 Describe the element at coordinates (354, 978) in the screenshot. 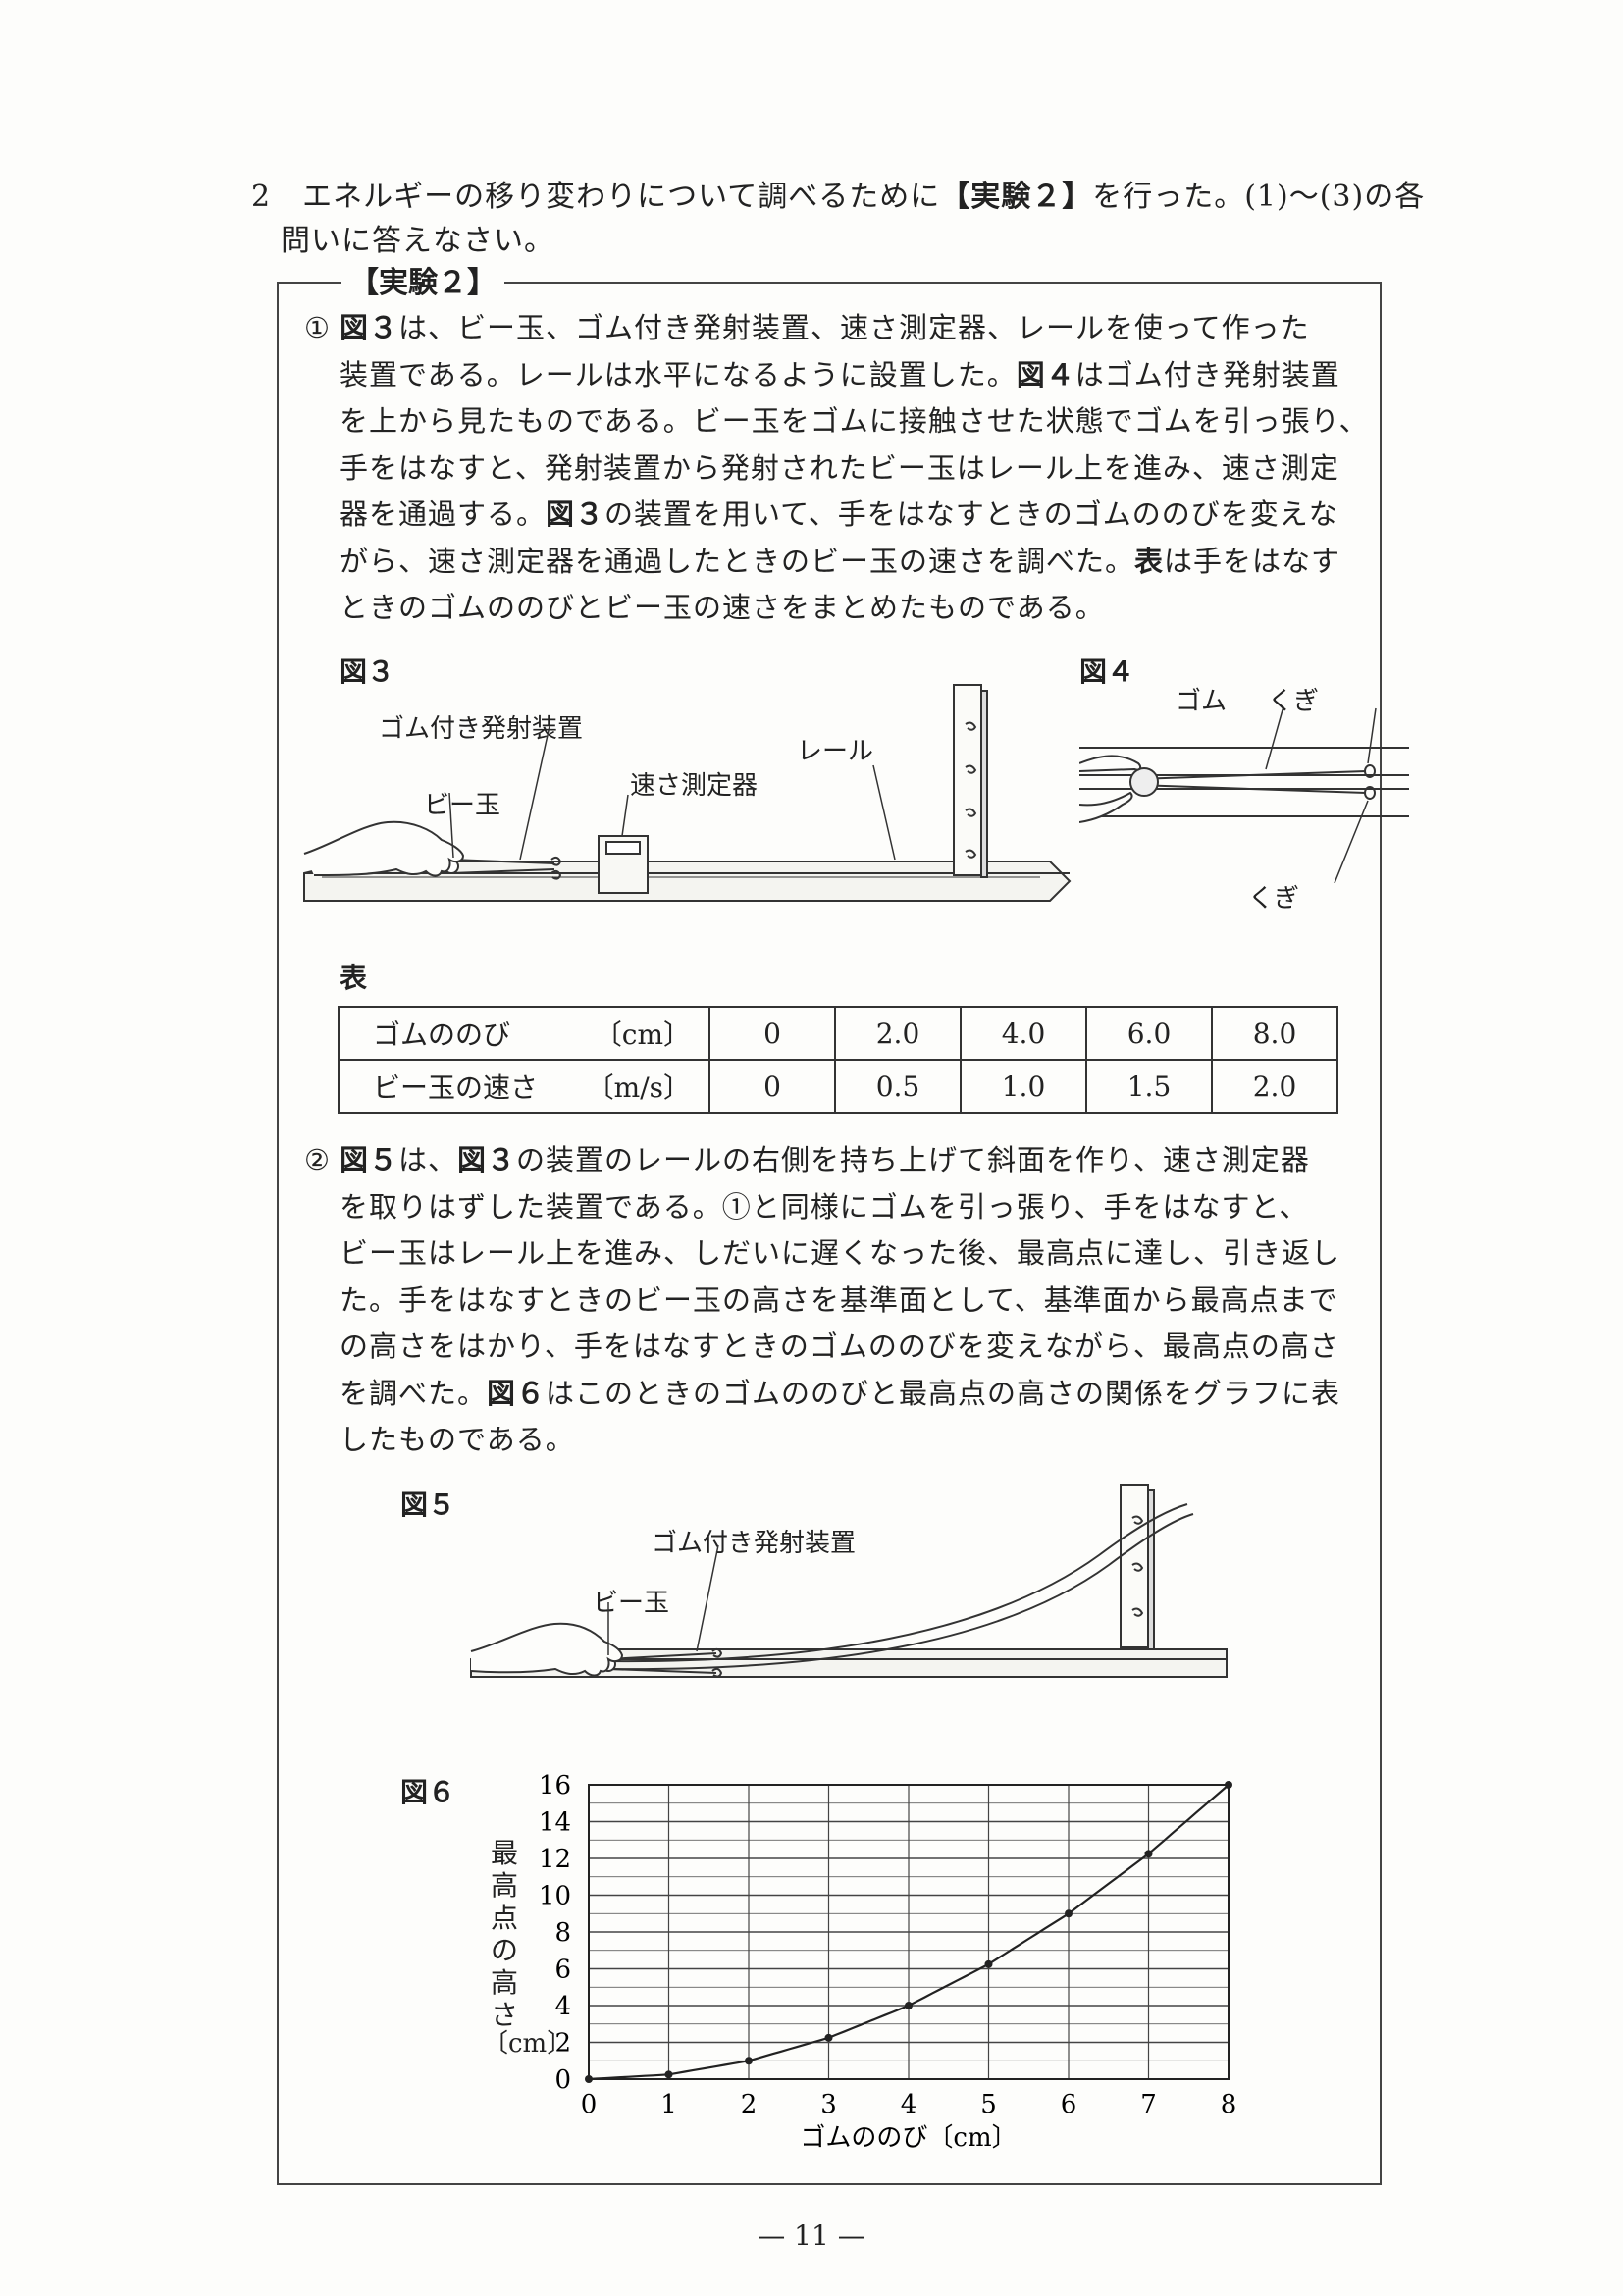

I see `table-label: 表` at that location.